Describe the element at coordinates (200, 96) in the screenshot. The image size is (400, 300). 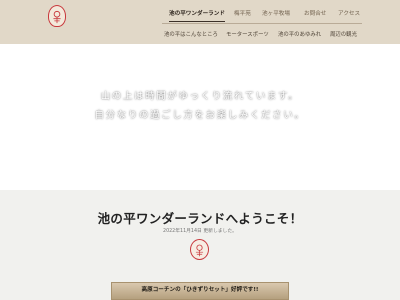
I see `hero-tagline-1: 山の上は時間がゆっくり流れています。` at that location.